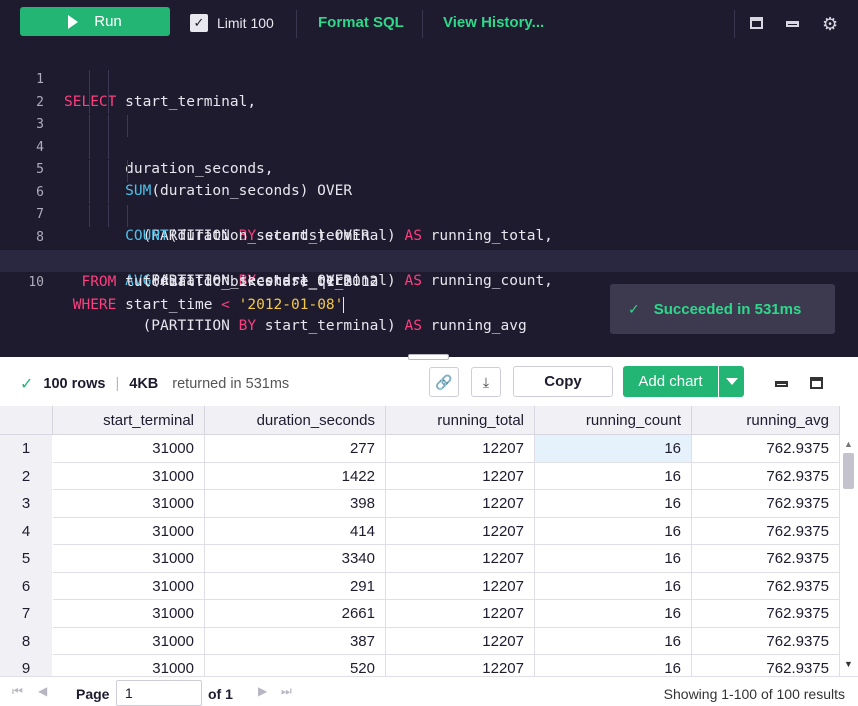  Describe the element at coordinates (670, 381) in the screenshot. I see `add-chart-button: Add chart` at that location.